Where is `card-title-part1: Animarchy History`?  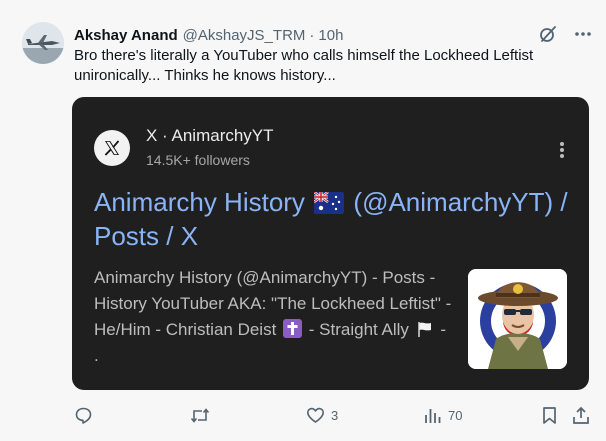 card-title-part1: Animarchy History is located at coordinates (199, 202).